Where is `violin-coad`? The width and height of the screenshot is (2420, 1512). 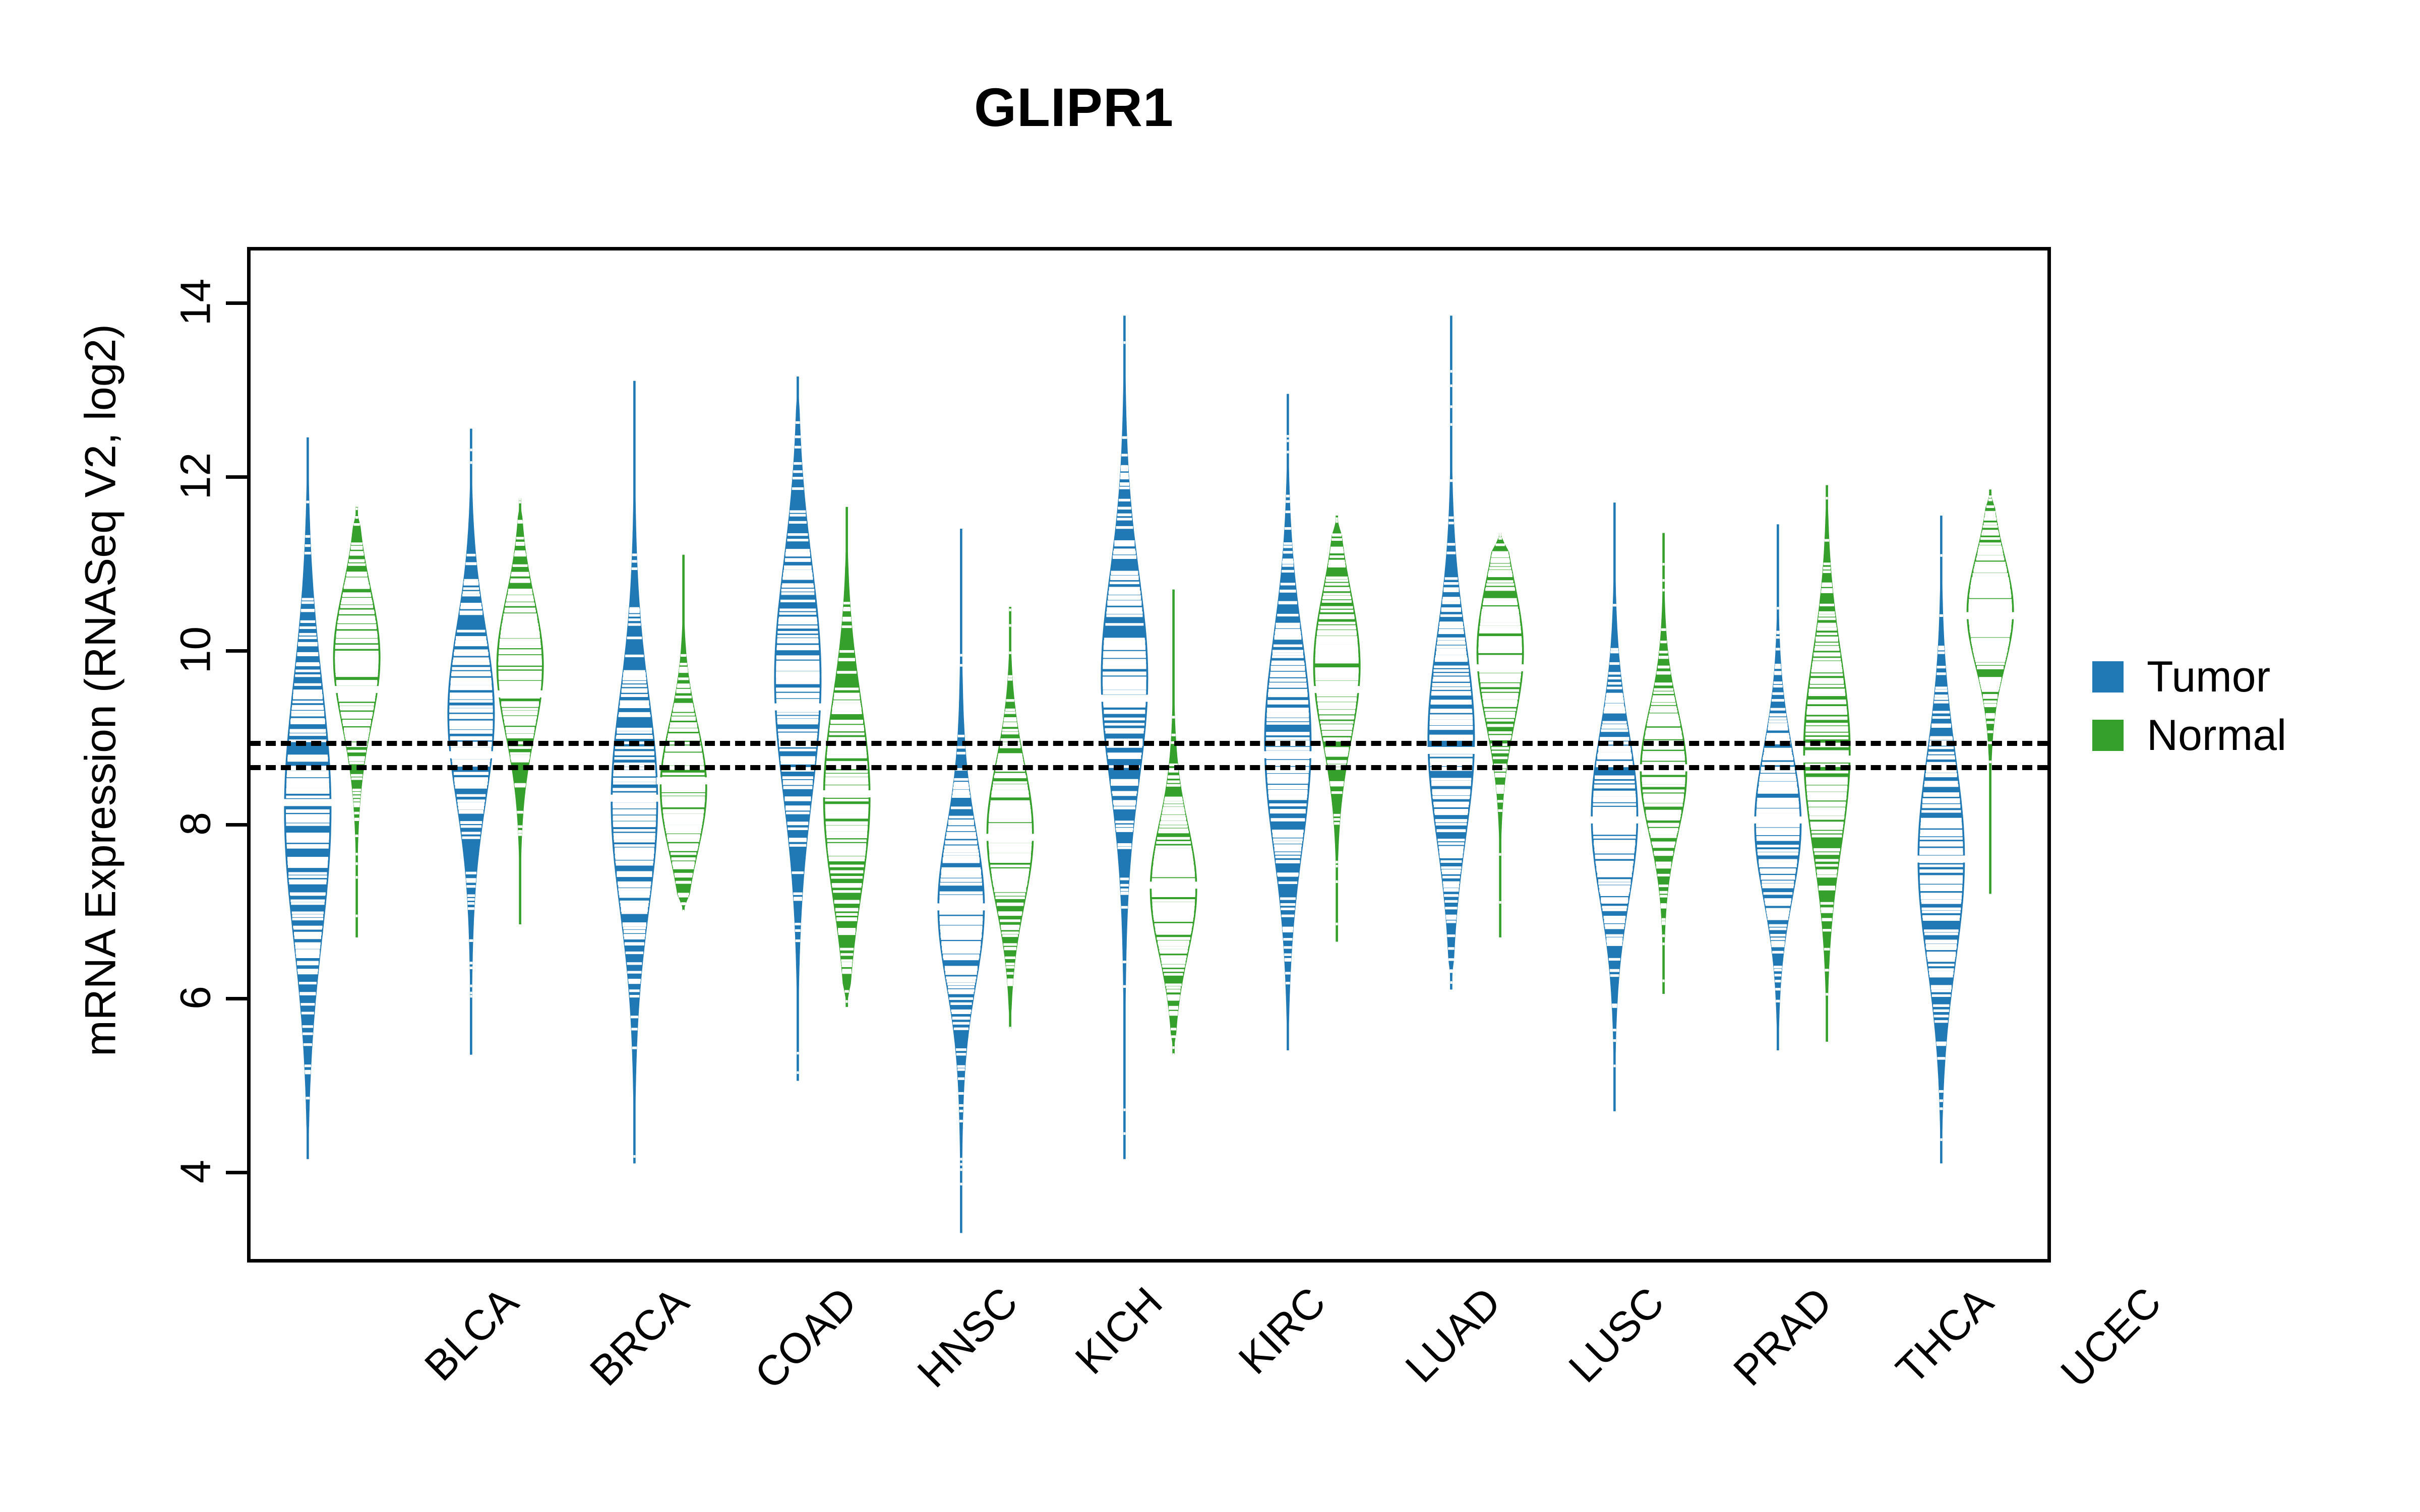 violin-coad is located at coordinates (634, 772).